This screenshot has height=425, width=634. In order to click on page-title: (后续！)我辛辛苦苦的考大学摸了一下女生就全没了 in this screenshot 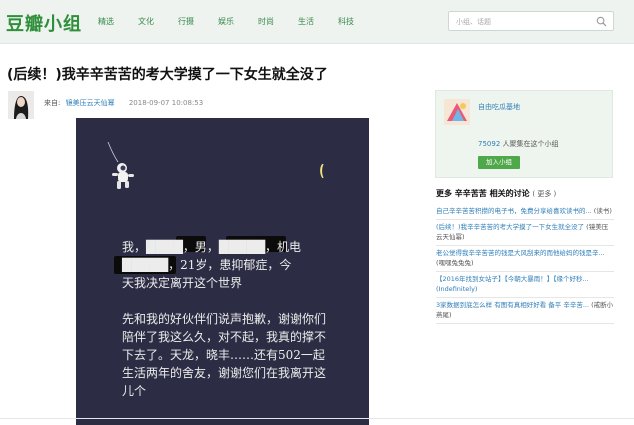, I will do `click(167, 75)`.